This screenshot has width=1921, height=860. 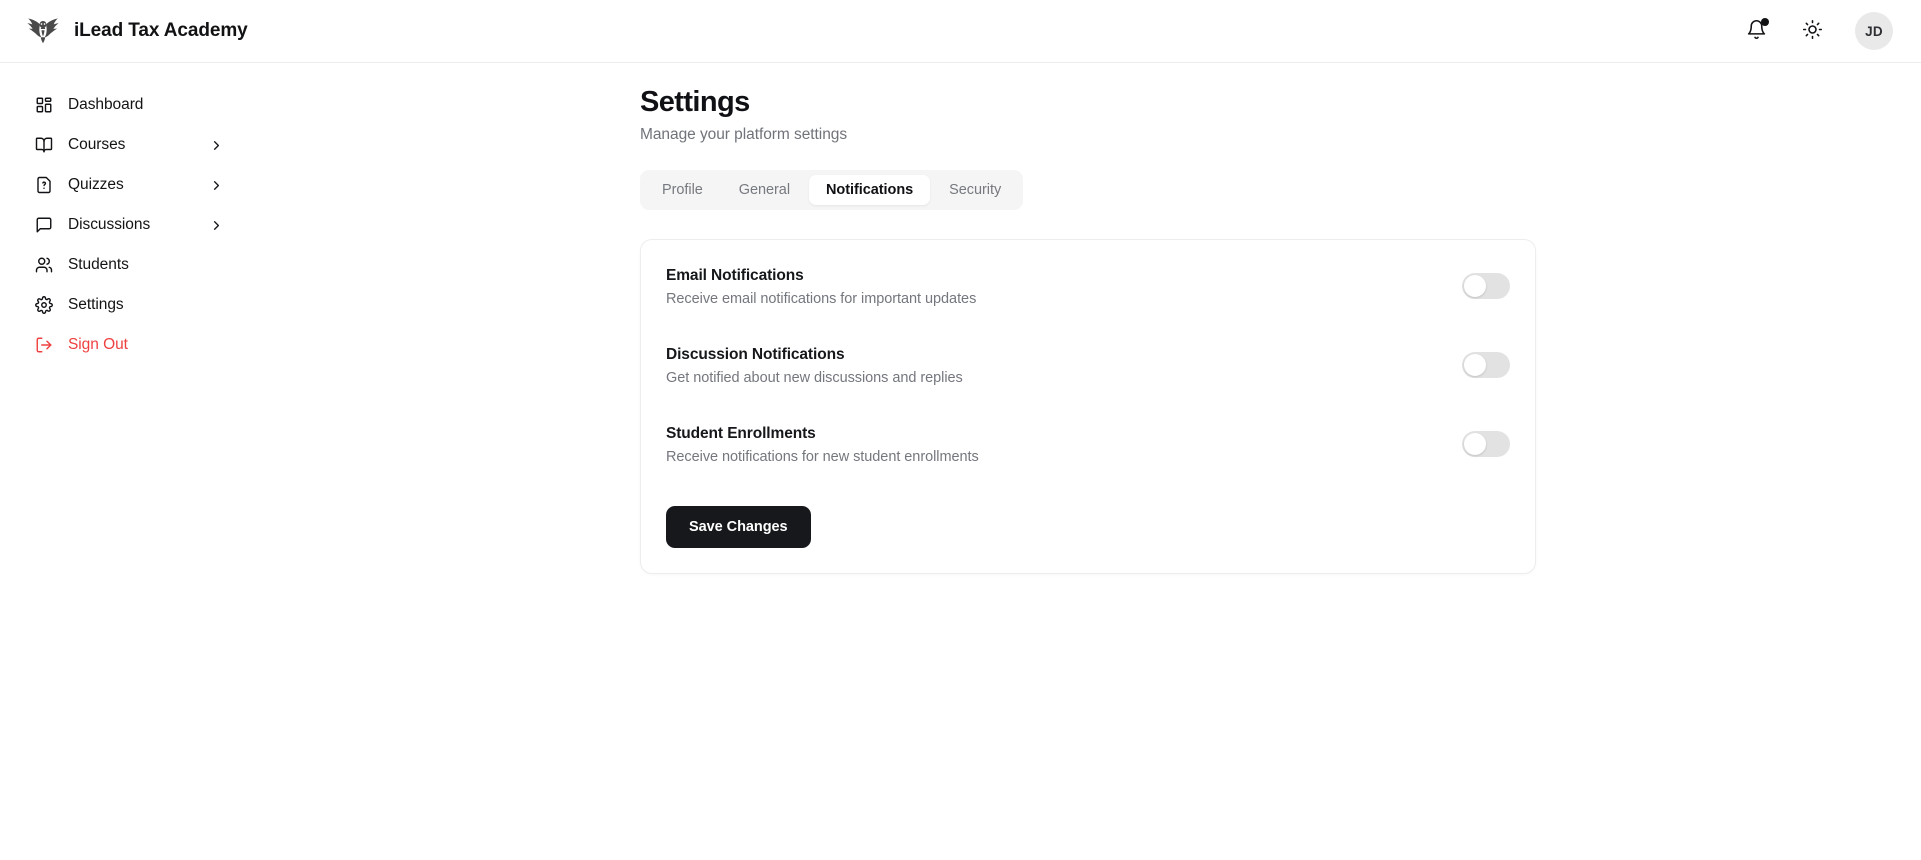 I want to click on setting-title: Student Enrollments, so click(x=741, y=434).